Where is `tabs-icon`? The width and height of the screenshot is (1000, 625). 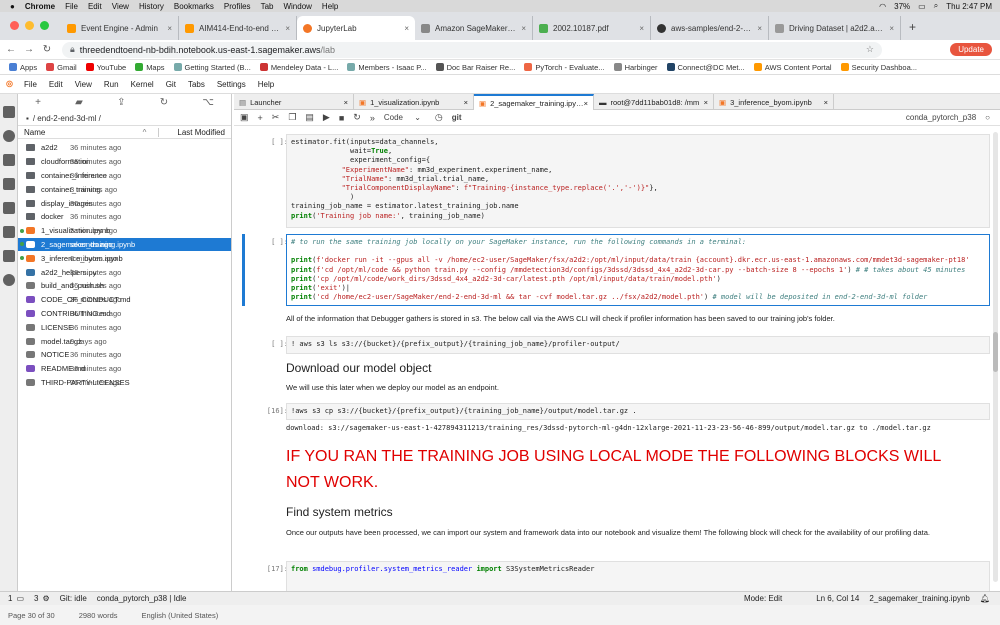 tabs-icon is located at coordinates (8, 232).